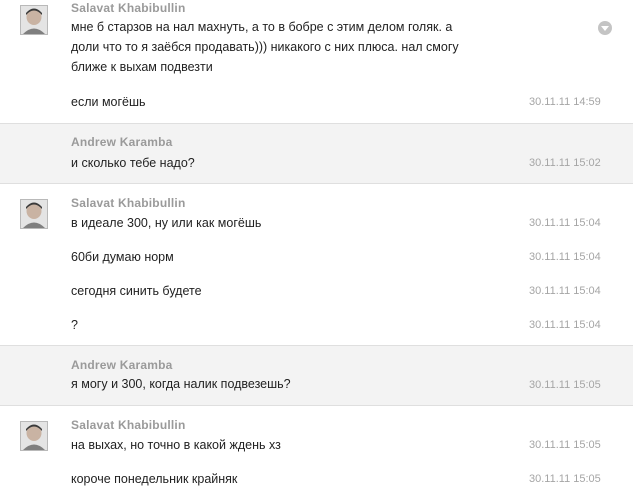  What do you see at coordinates (565, 163) in the screenshot?
I see `message-timestamp: 30.11.11 15:02` at bounding box center [565, 163].